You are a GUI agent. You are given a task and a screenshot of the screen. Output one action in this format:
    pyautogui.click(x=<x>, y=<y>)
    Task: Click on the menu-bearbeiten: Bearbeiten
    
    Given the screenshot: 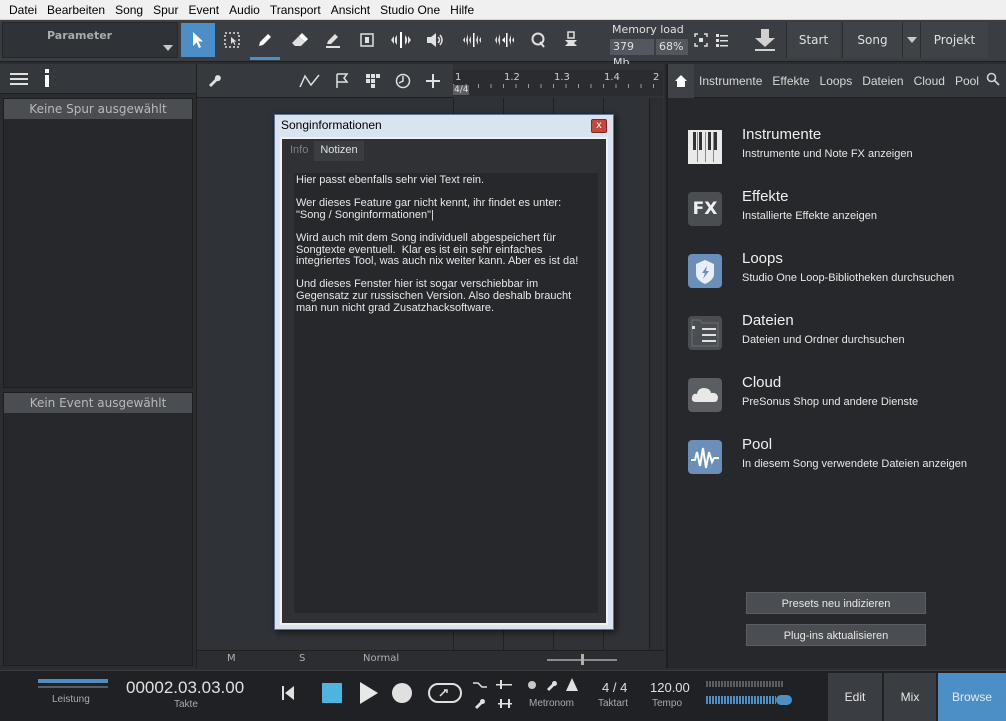 What is the action you would take?
    pyautogui.click(x=76, y=10)
    